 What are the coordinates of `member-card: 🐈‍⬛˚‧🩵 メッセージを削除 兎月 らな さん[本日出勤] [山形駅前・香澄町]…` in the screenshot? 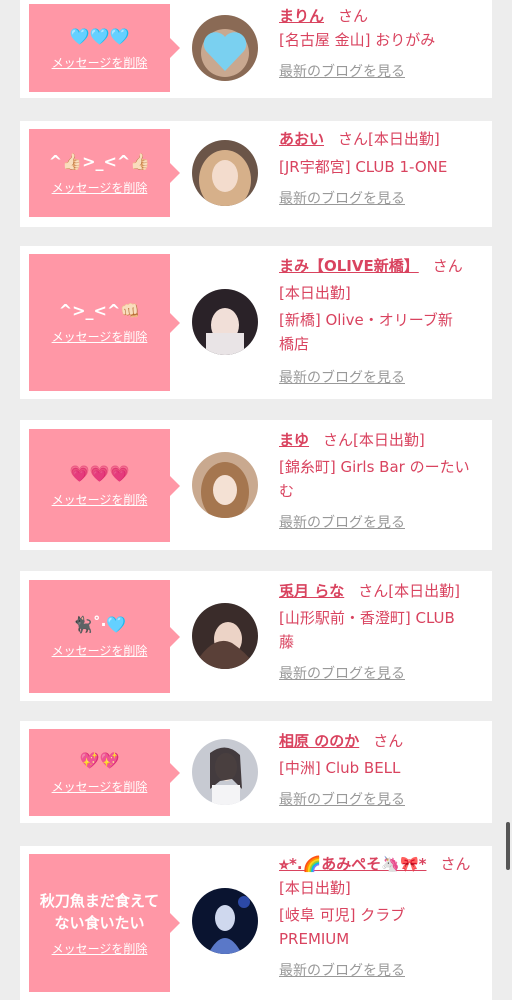 It's located at (256, 636).